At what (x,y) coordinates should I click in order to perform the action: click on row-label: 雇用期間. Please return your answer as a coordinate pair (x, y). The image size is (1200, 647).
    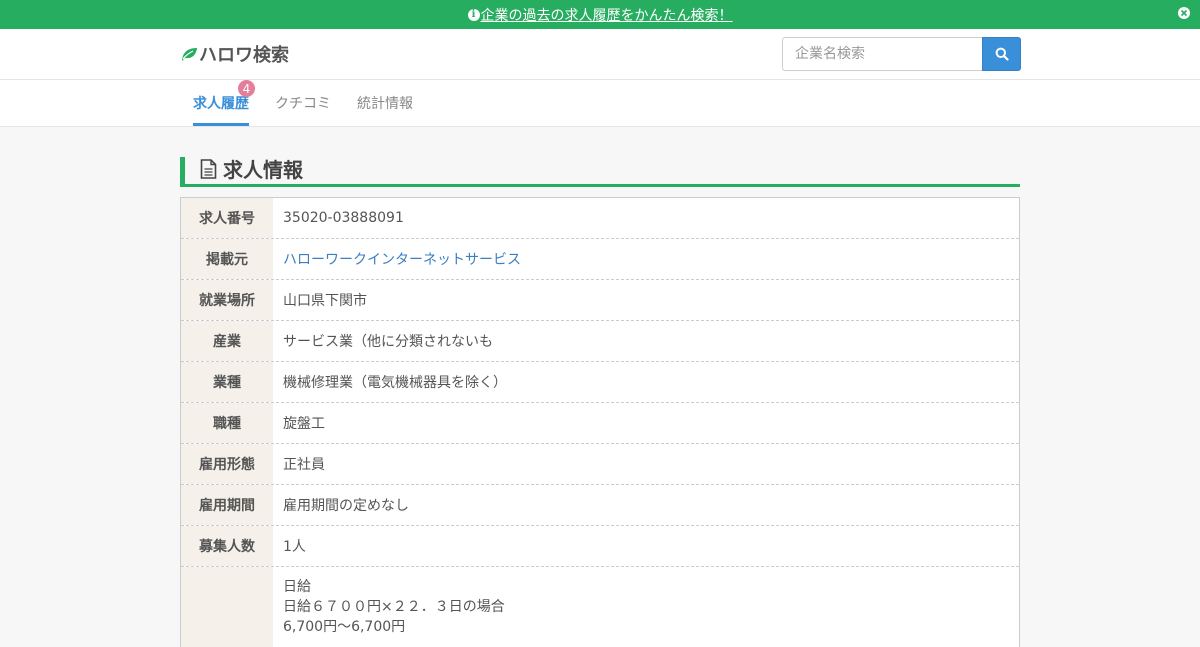
    Looking at the image, I should click on (227, 505).